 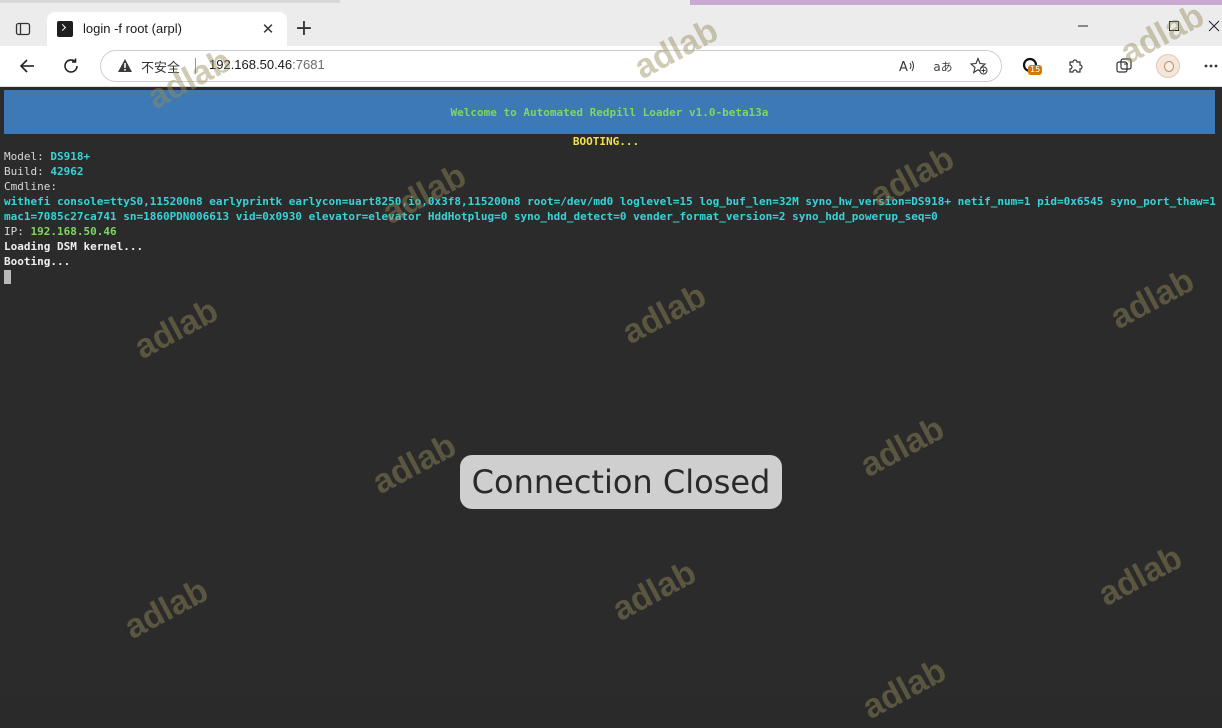 I want to click on cmdline-label: Cmdline:, so click(x=30, y=186).